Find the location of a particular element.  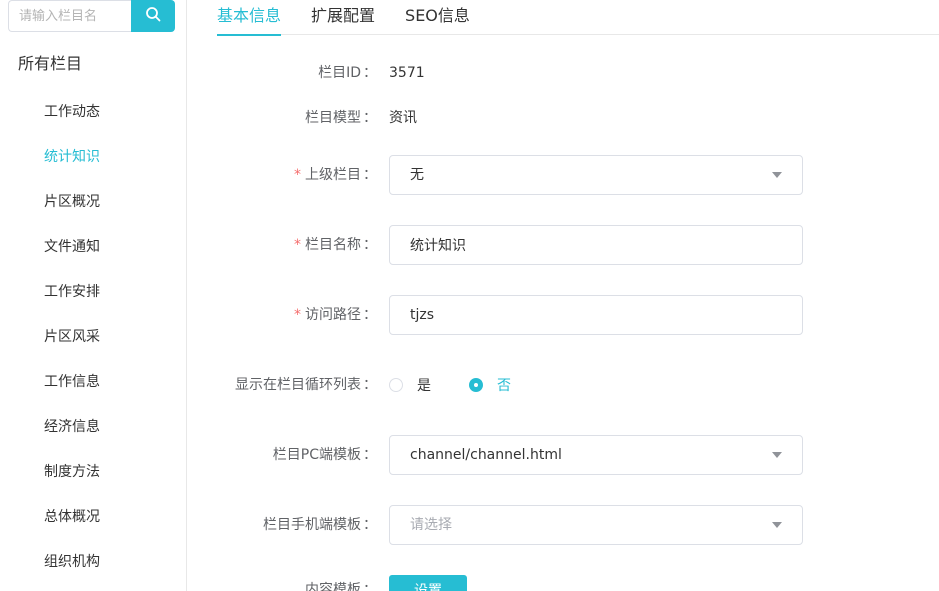

parent-channel-value: 无 is located at coordinates (417, 175).